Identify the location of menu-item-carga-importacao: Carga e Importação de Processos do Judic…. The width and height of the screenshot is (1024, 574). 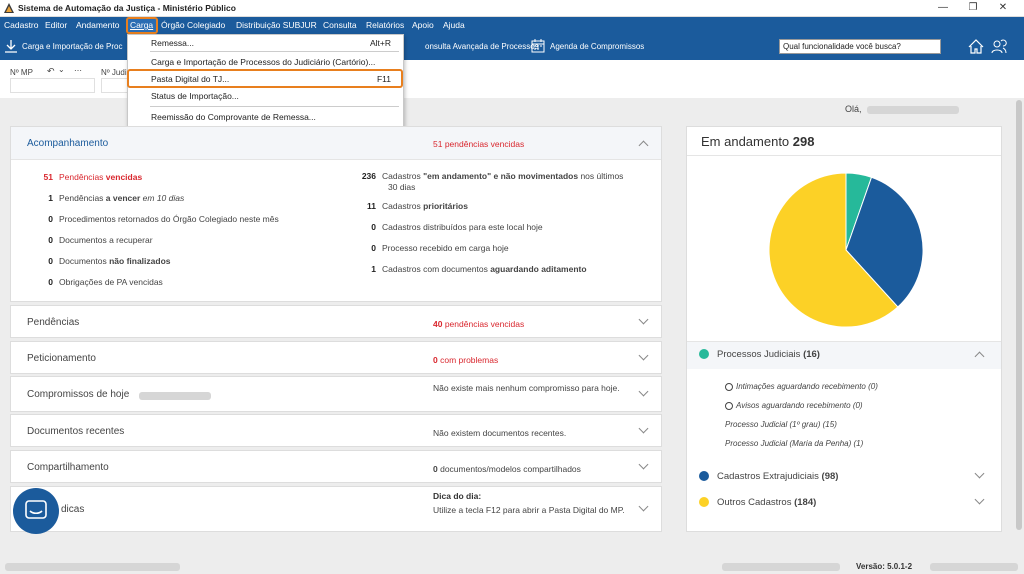
(263, 62).